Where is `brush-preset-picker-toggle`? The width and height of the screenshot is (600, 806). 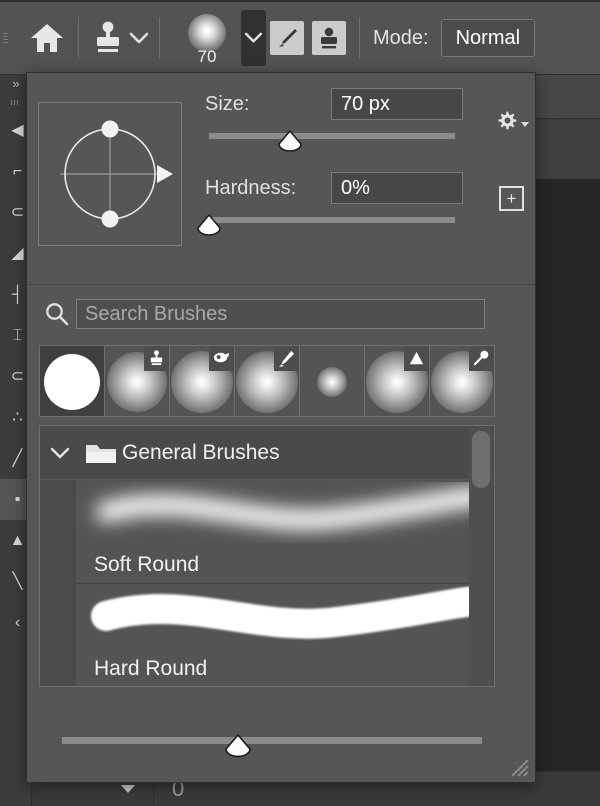
brush-preset-picker-toggle is located at coordinates (253, 38).